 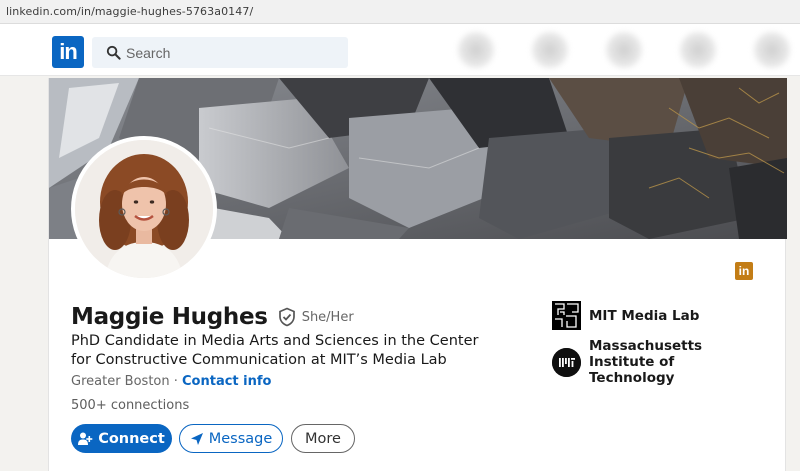 I want to click on profile-photo-graphic, so click(x=144, y=209).